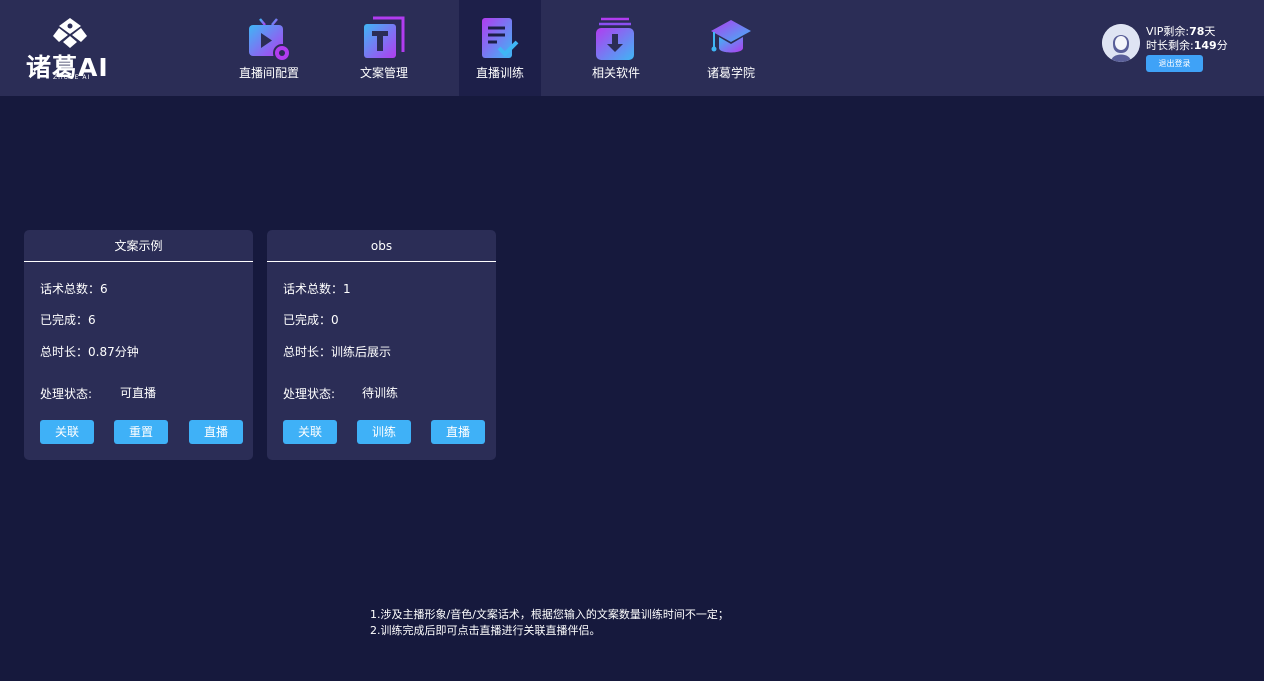 This screenshot has height=681, width=1264. I want to click on note-line: 2.训练完成后即可点击直播进行关联直播伴侣。, so click(485, 630).